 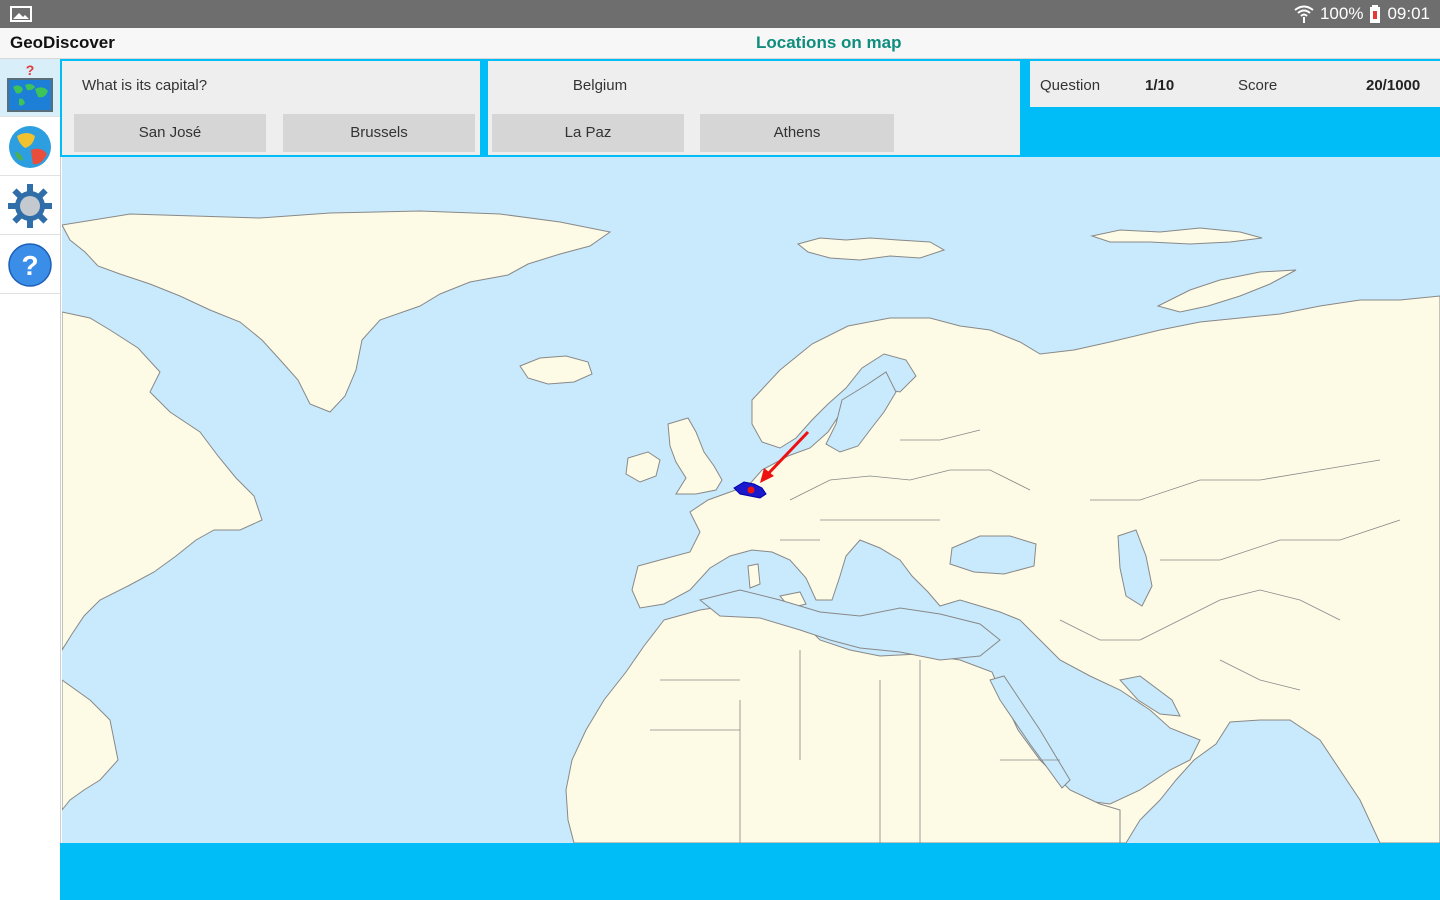 What do you see at coordinates (1408, 13) in the screenshot?
I see `clock: 09:01` at bounding box center [1408, 13].